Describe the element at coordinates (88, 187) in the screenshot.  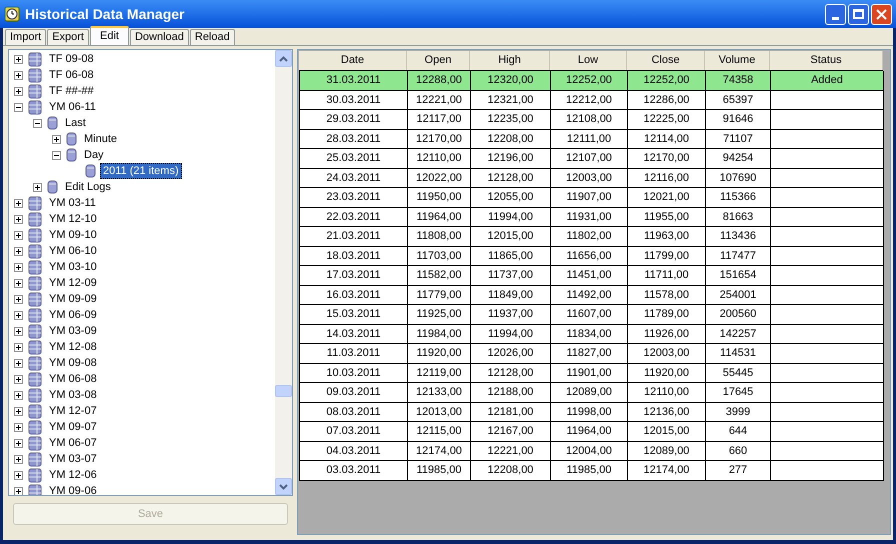
I see `tree-item: Edit Logs` at that location.